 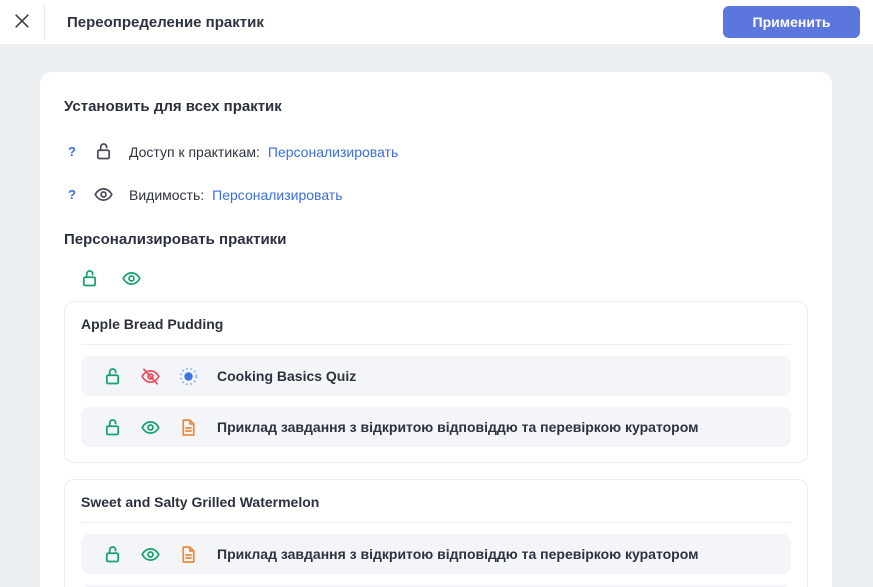 What do you see at coordinates (436, 151) in the screenshot?
I see `global-setting-row: ? Доступ к практикам: Персонализировать` at bounding box center [436, 151].